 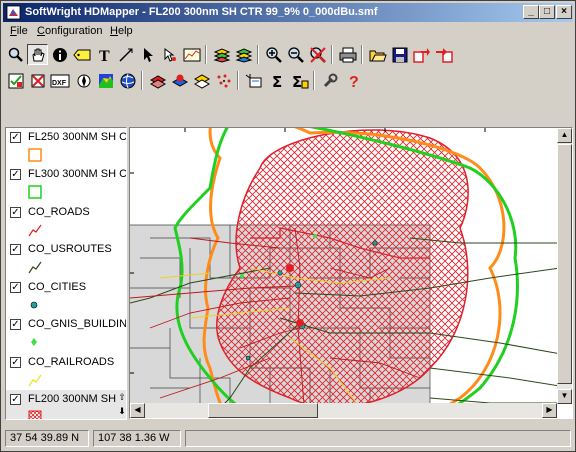 What do you see at coordinates (273, 54) in the screenshot?
I see `zoom-in-icon` at bounding box center [273, 54].